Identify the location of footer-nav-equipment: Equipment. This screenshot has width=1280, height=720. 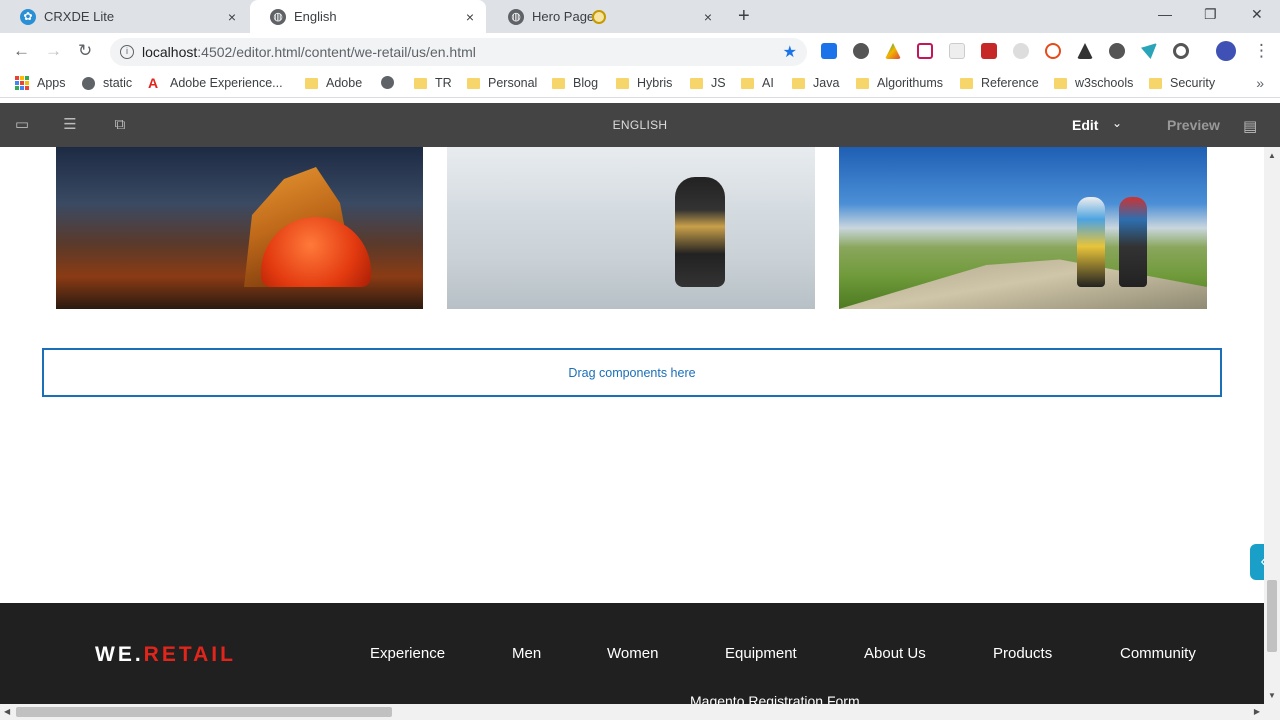
(761, 653).